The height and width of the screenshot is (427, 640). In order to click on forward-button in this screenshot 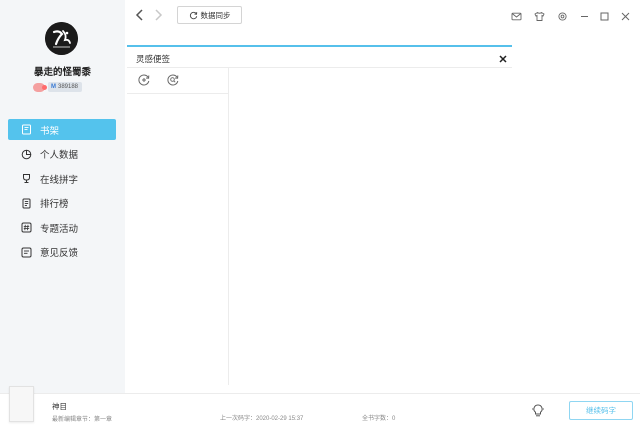, I will do `click(158, 15)`.